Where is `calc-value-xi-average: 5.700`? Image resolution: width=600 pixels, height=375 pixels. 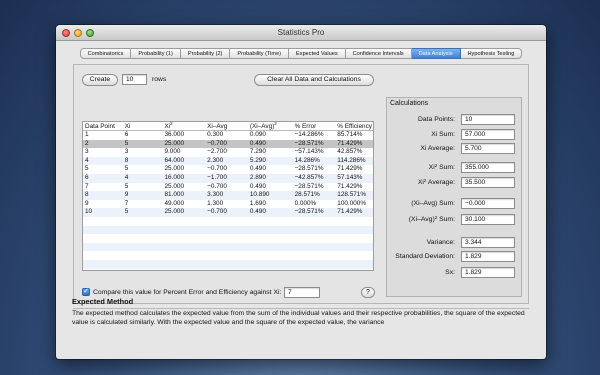 calc-value-xi-average: 5.700 is located at coordinates (488, 148).